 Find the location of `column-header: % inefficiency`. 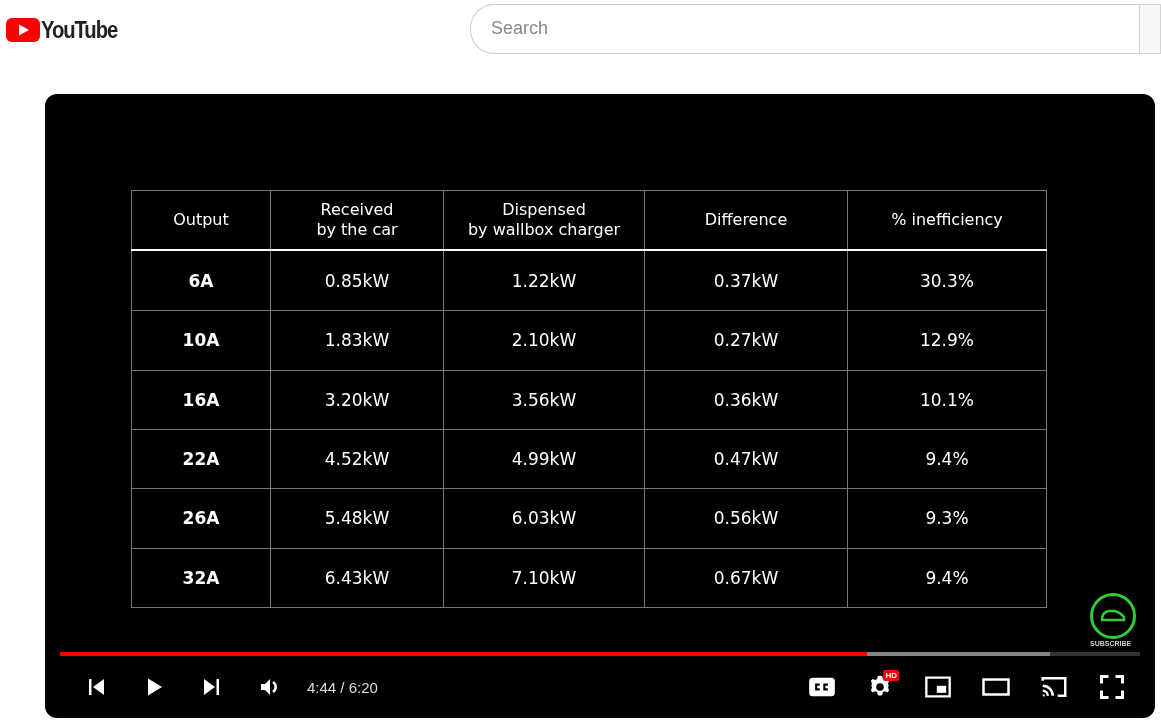

column-header: % inefficiency is located at coordinates (947, 220).